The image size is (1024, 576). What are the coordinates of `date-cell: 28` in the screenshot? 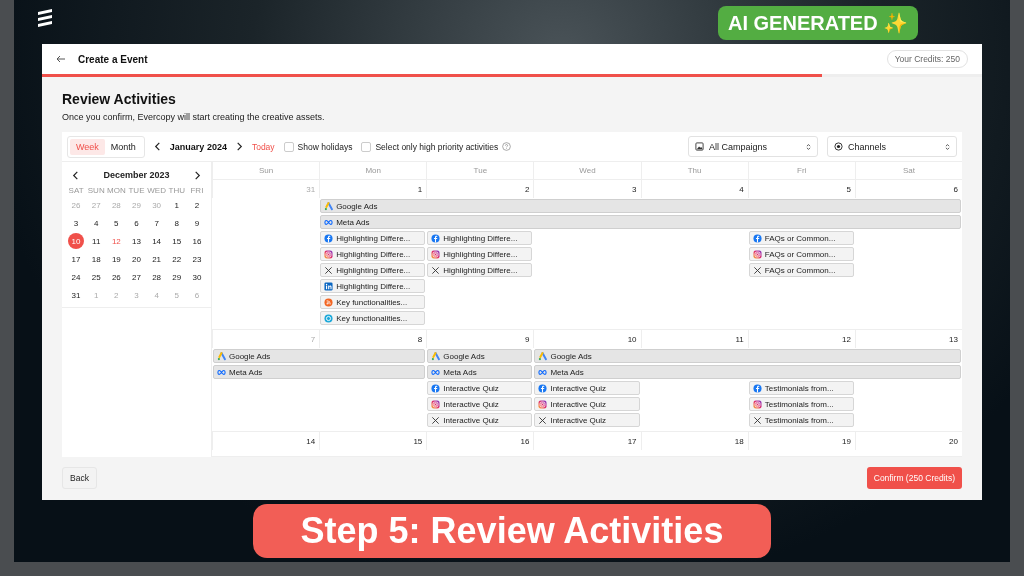 It's located at (156, 277).